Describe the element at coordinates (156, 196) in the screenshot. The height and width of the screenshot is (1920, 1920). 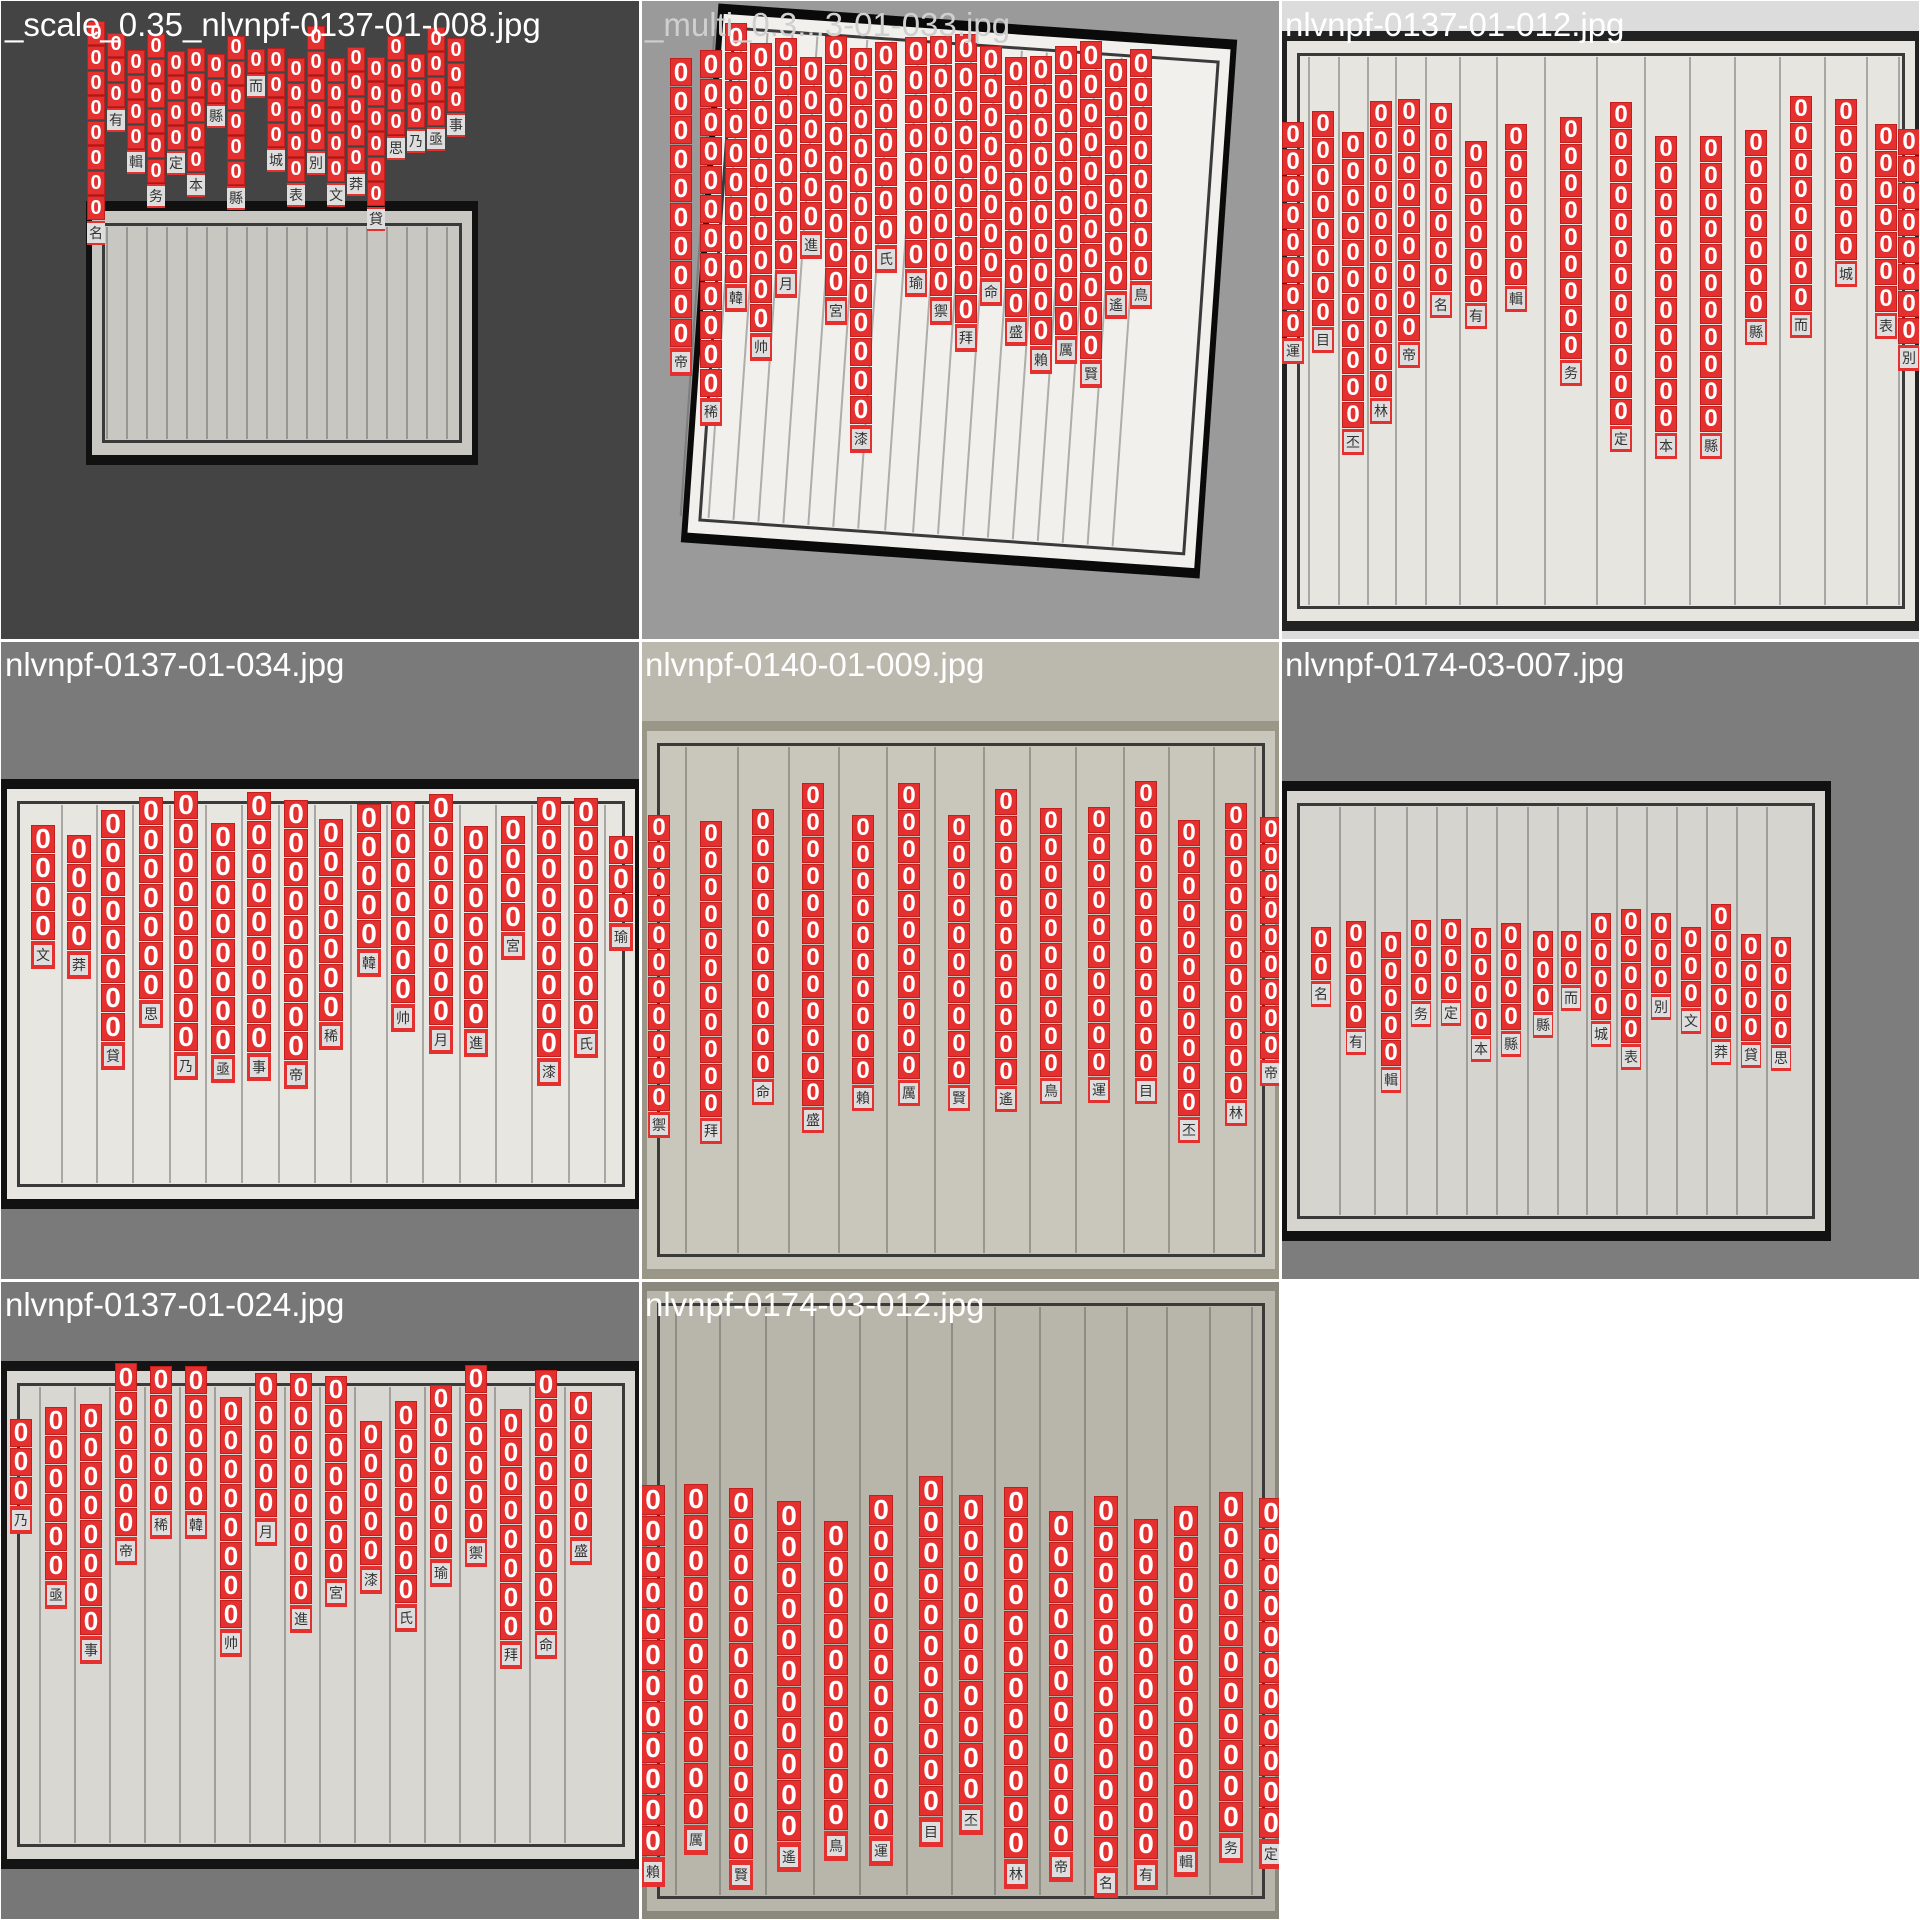
I see `character-glyph: 务` at that location.